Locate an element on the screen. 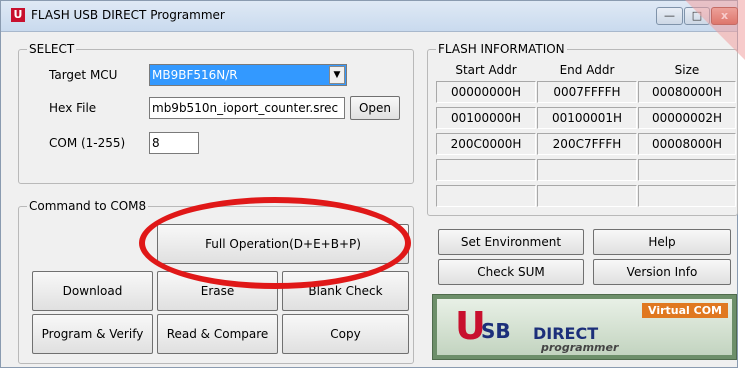  chevron-down-icon: ▼ is located at coordinates (337, 75).